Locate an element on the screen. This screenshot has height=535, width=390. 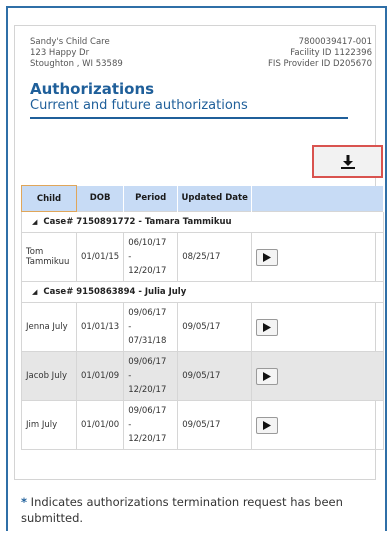
facility-id: Facility ID 1122396 is located at coordinates (331, 53).